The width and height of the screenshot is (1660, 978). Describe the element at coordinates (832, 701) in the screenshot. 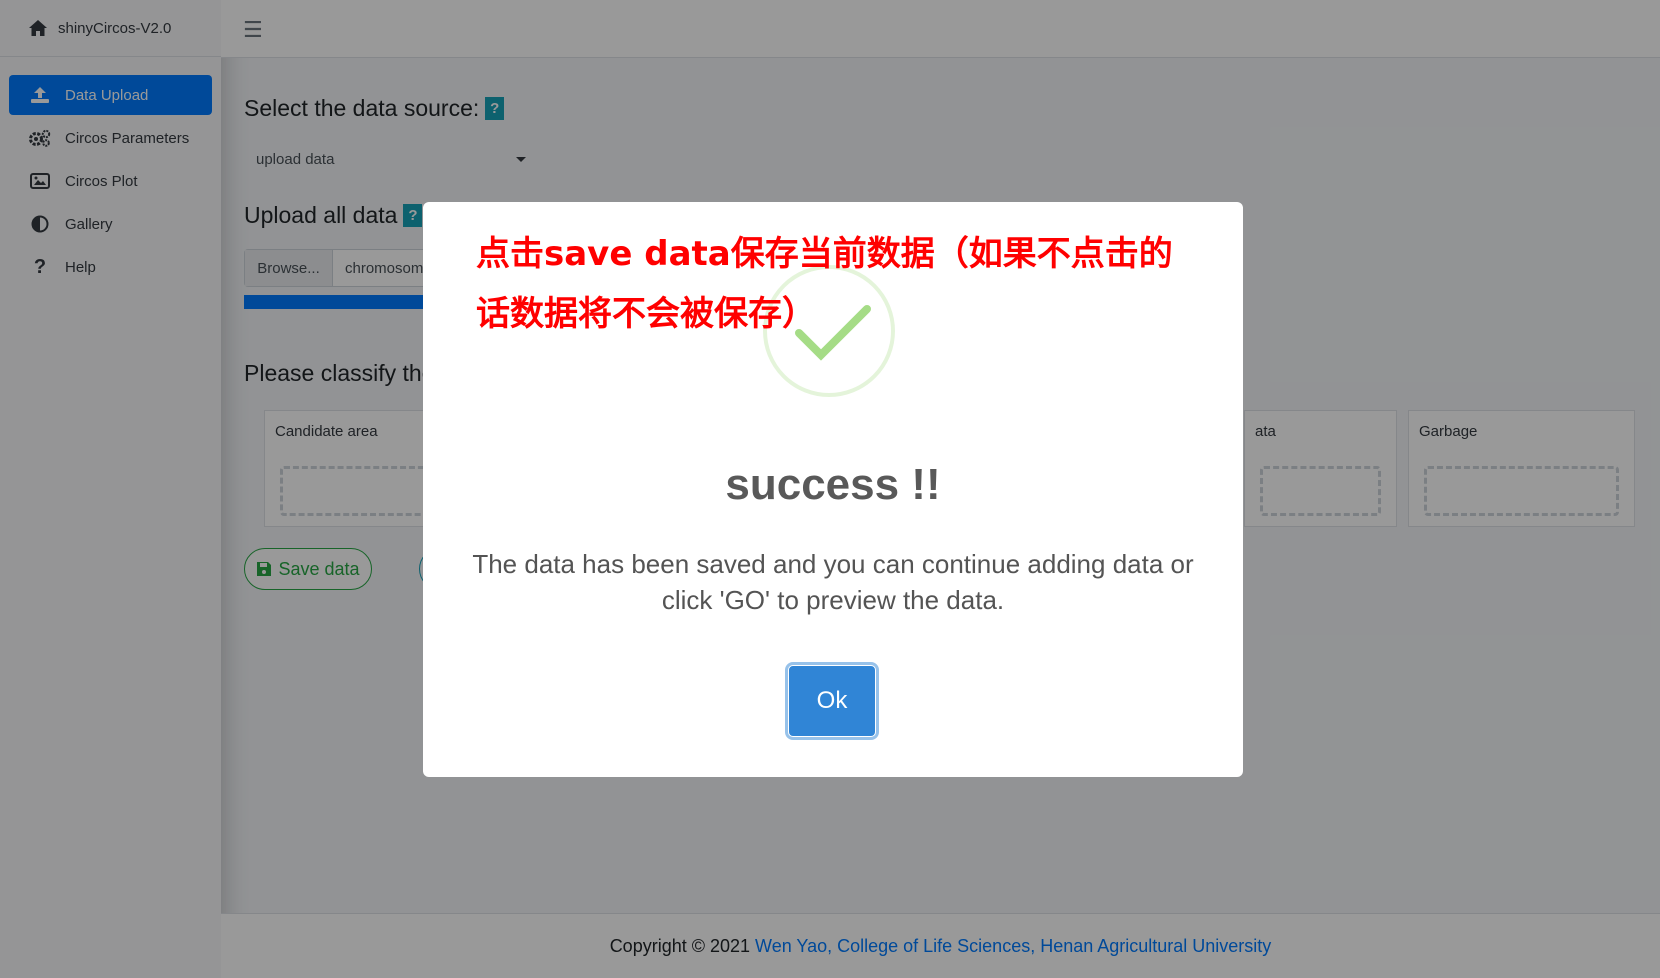

I see `ok-button: Ok` at that location.